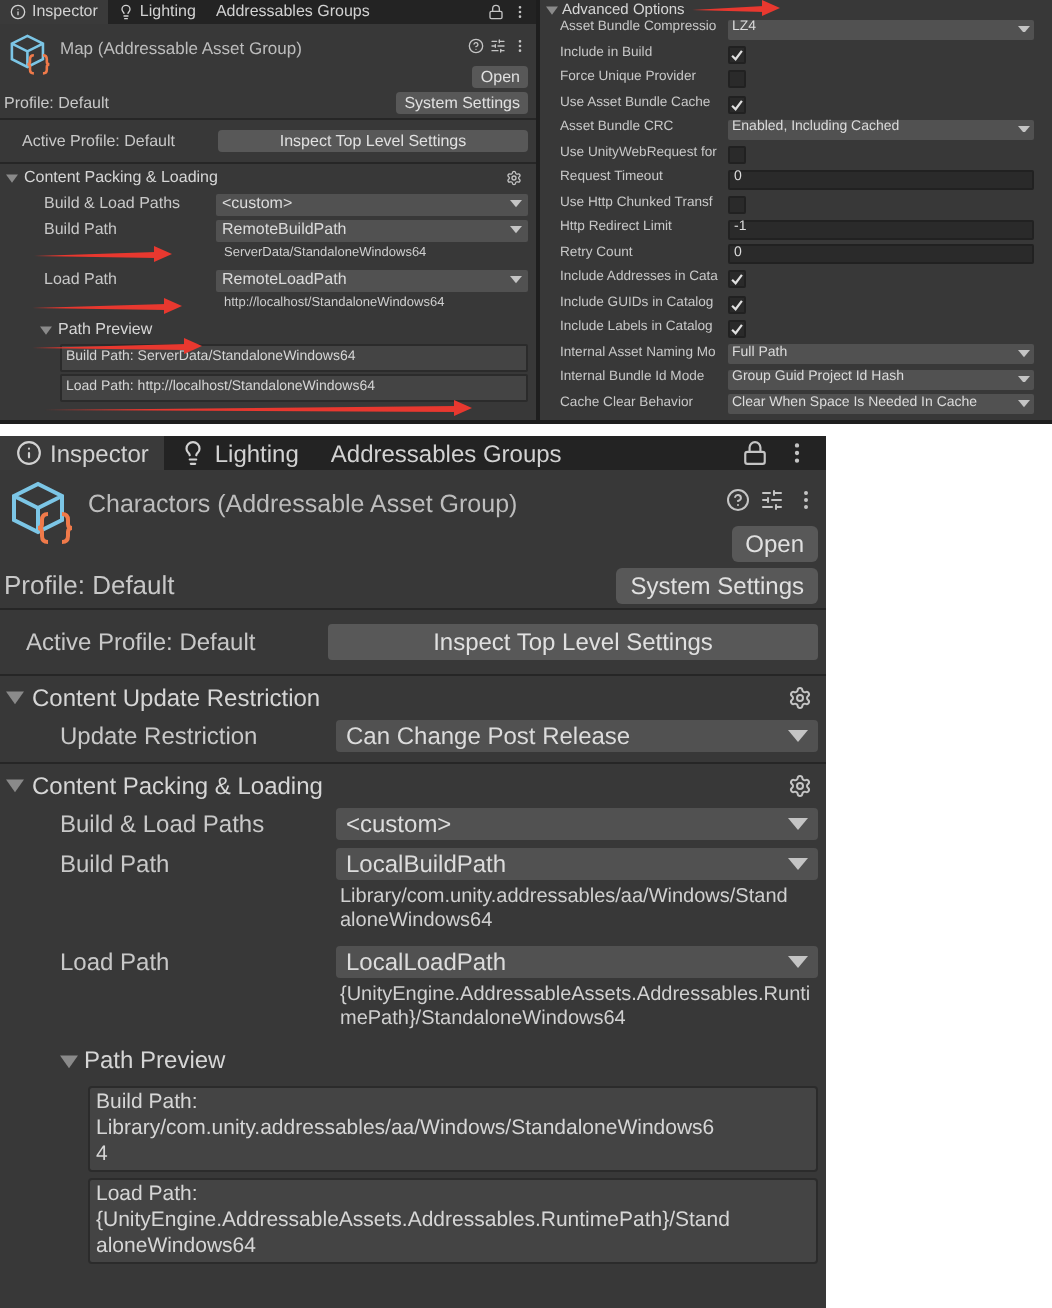  I want to click on path-preview-text: Build Path: Library/com.unity.addressables/aa/Windows/StandaloneWindows6 4, so click(453, 1129).